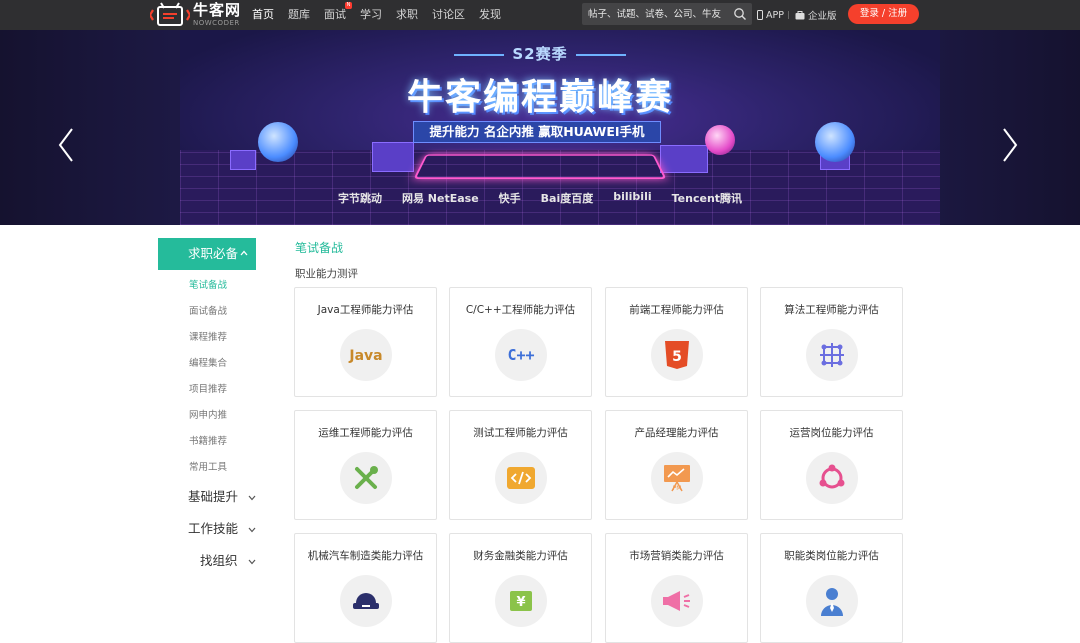 This screenshot has width=1080, height=643. What do you see at coordinates (348, 5) in the screenshot?
I see `new-badge: N` at bounding box center [348, 5].